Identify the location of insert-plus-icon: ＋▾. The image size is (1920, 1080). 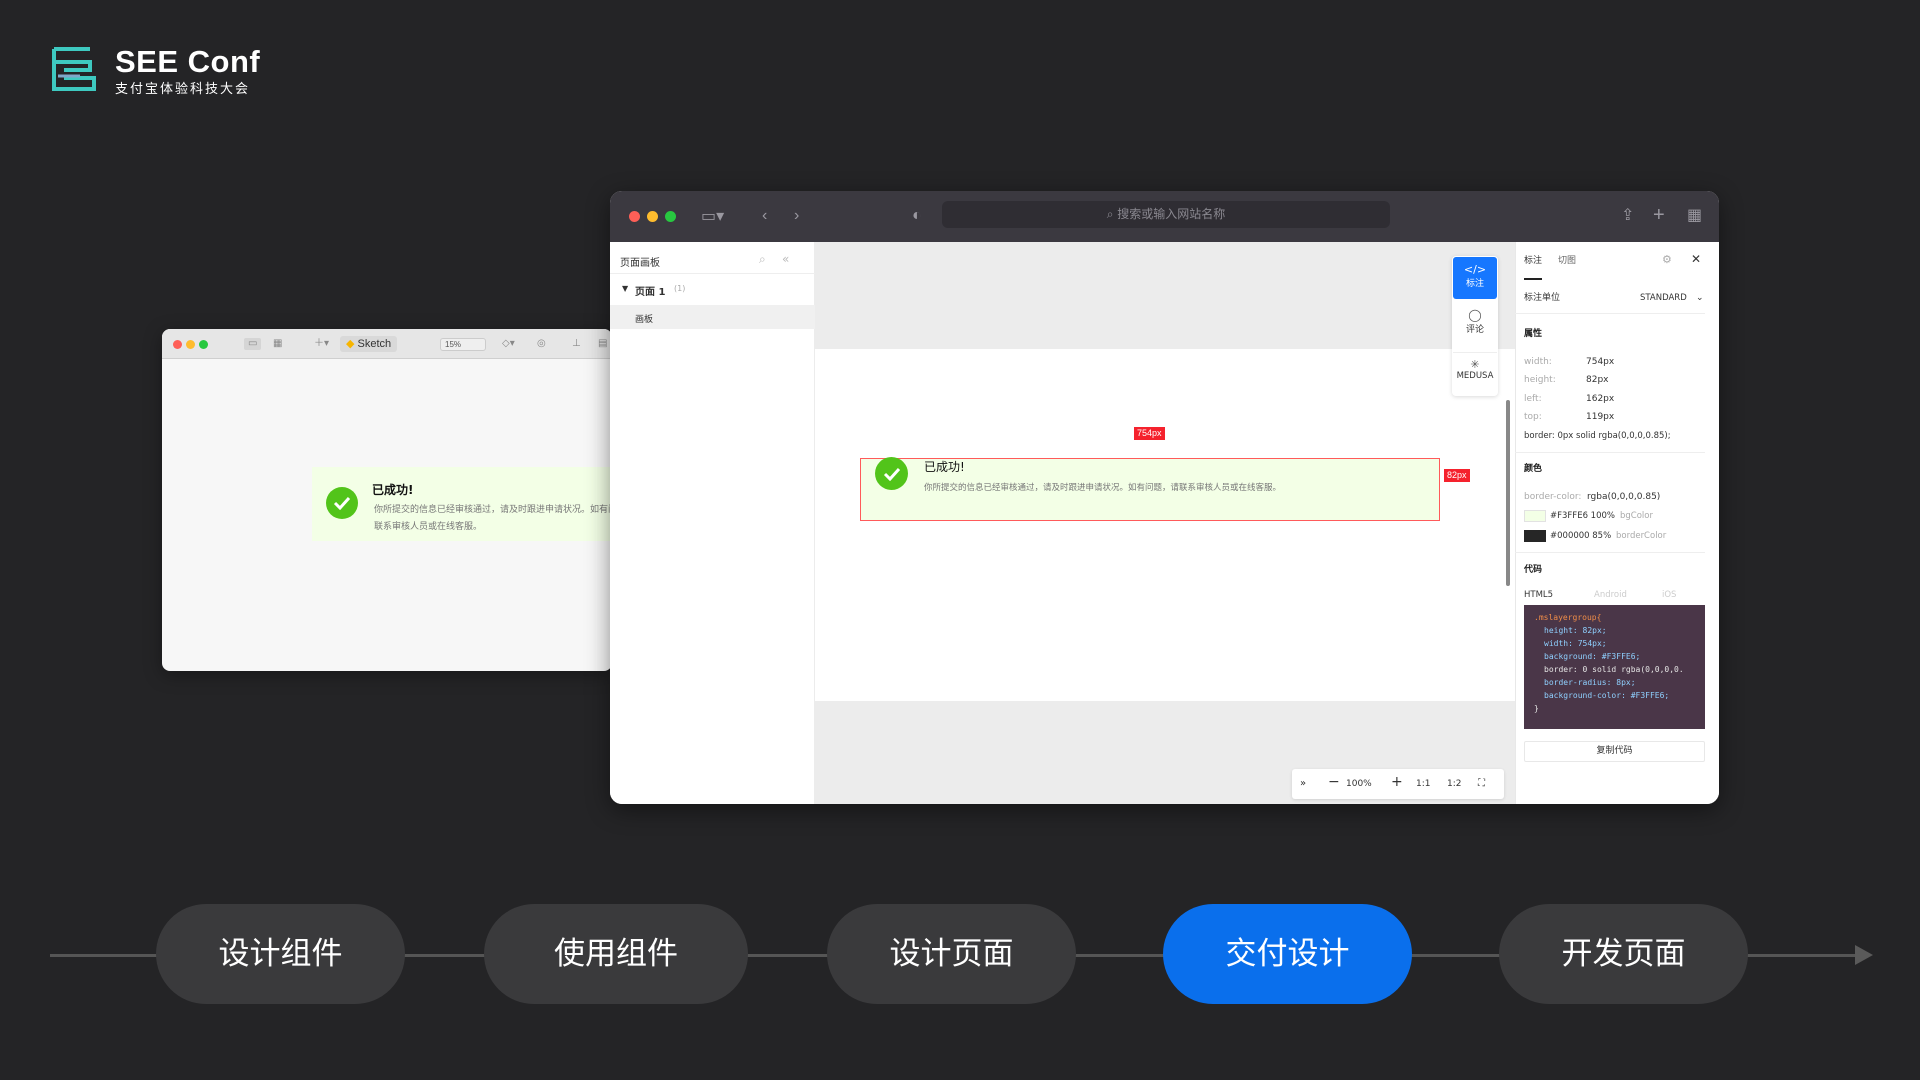
(321, 344).